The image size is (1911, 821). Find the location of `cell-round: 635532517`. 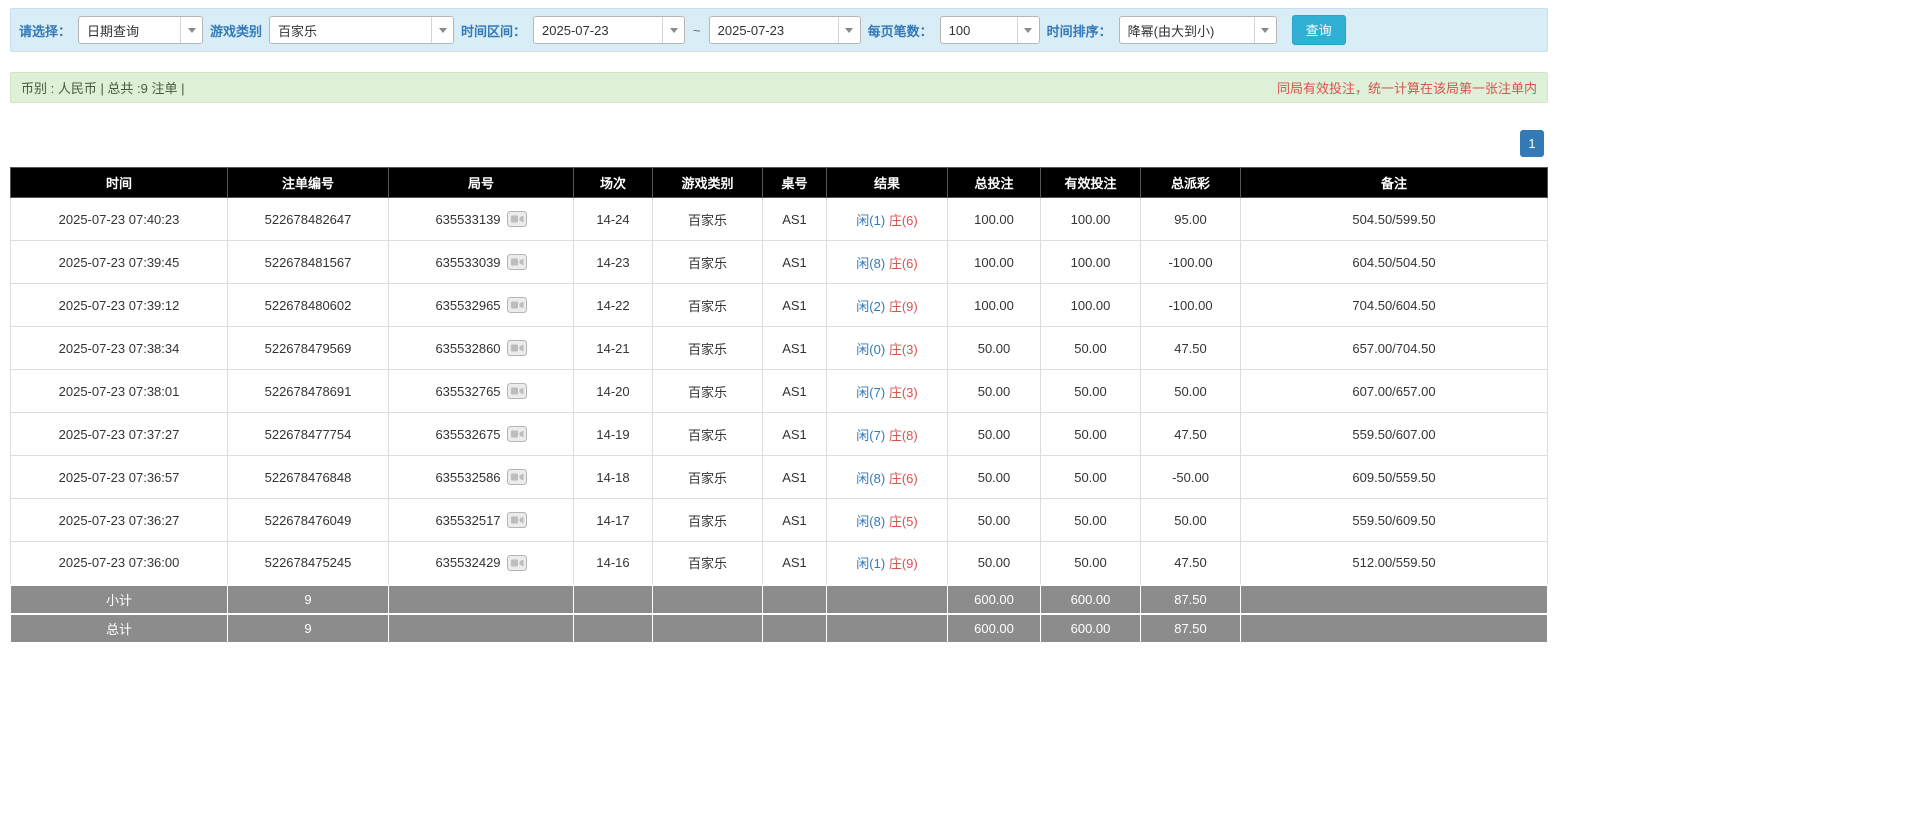

cell-round: 635532517 is located at coordinates (481, 520).